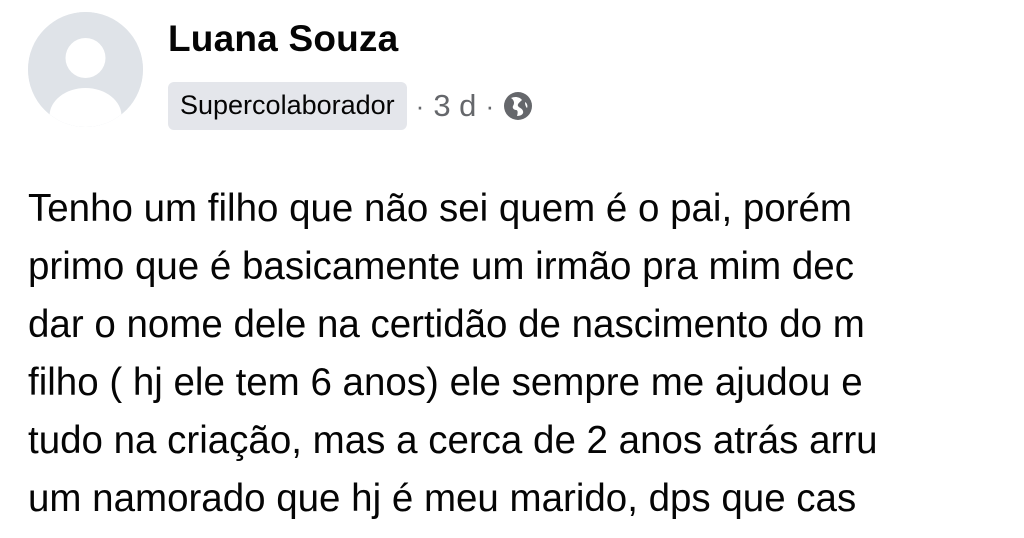 This screenshot has height=538, width=1024. What do you see at coordinates (518, 106) in the screenshot?
I see `globe-icon` at bounding box center [518, 106].